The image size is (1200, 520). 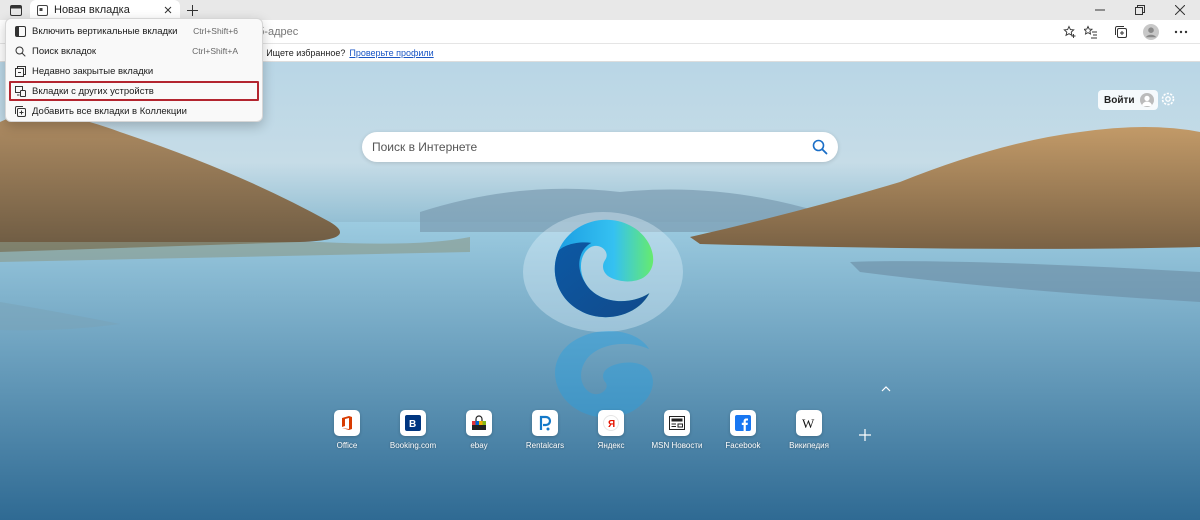 What do you see at coordinates (93, 91) in the screenshot?
I see `menu-item-label: Вкладки с других устройств` at bounding box center [93, 91].